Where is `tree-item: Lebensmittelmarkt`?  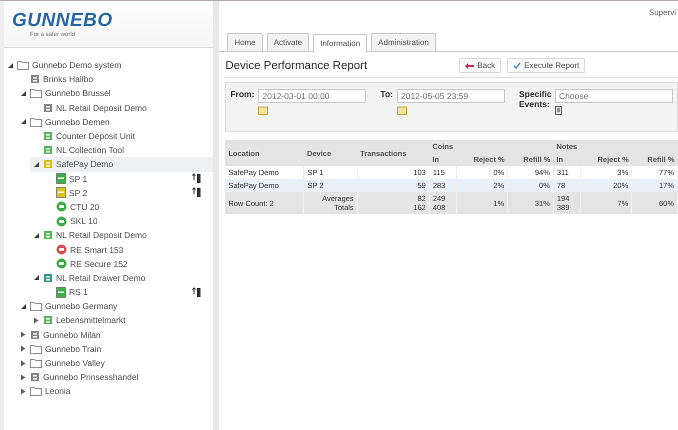
tree-item: Lebensmittelmarkt is located at coordinates (91, 320).